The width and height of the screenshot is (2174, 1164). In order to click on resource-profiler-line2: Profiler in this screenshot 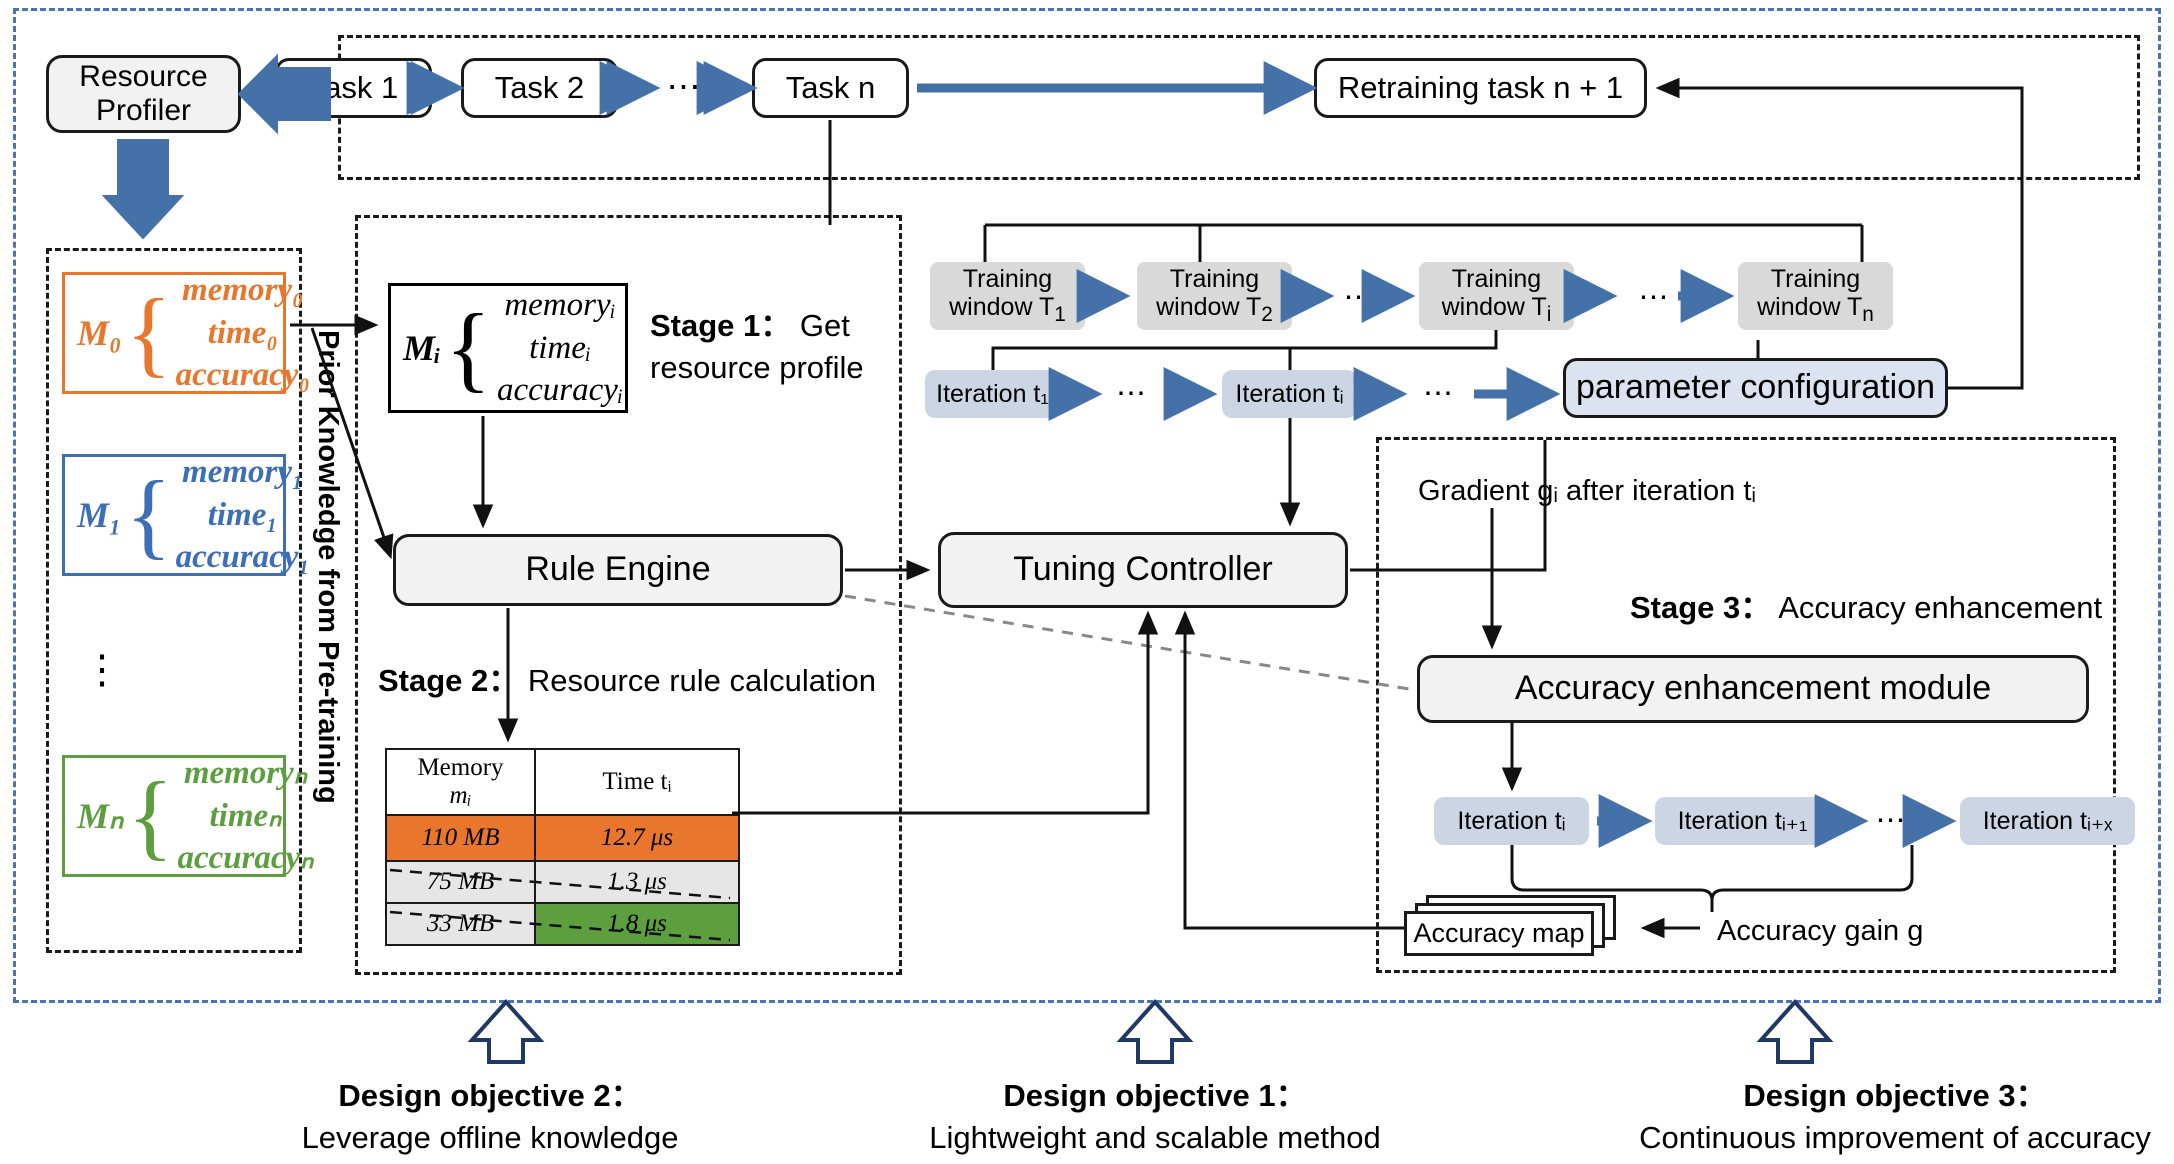, I will do `click(143, 110)`.